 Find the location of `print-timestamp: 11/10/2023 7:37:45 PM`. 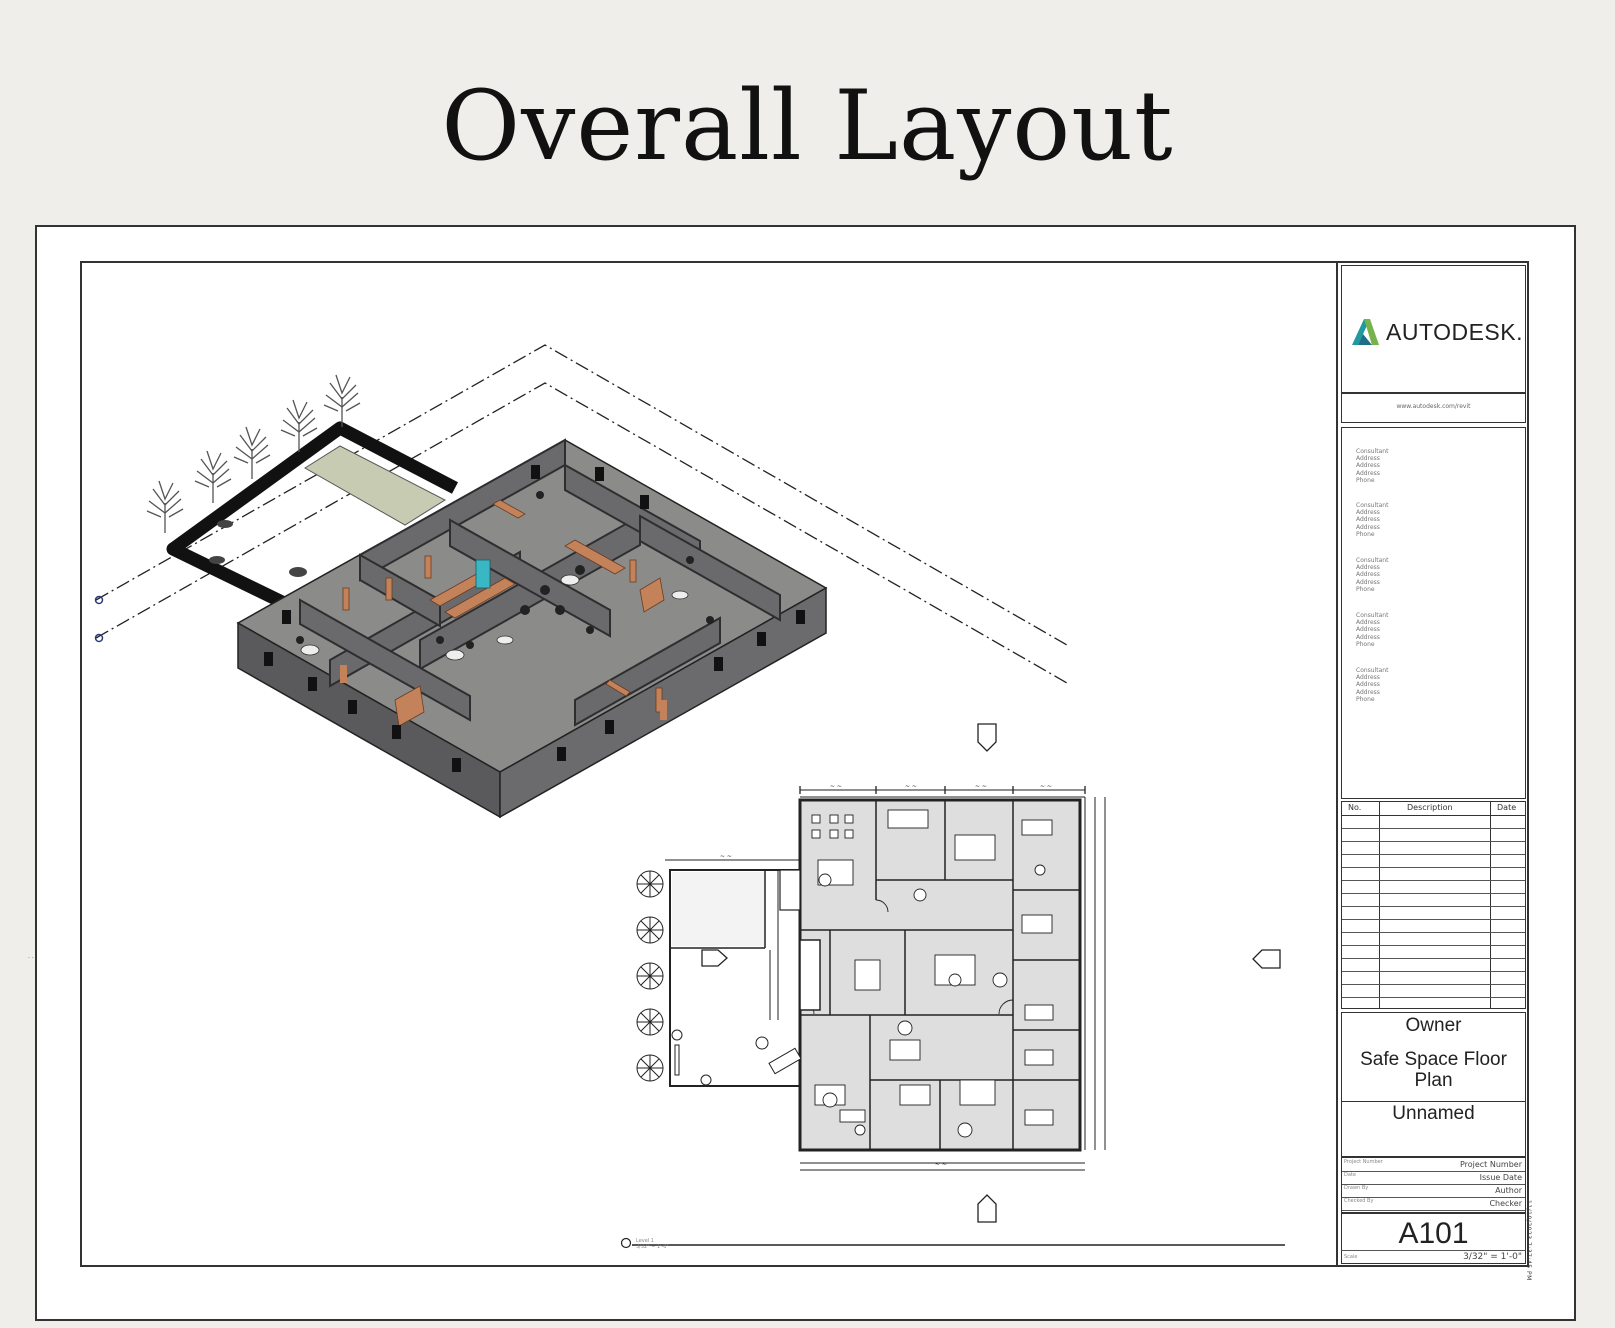

print-timestamp: 11/10/2023 7:37:45 PM is located at coordinates (1528, 1240).